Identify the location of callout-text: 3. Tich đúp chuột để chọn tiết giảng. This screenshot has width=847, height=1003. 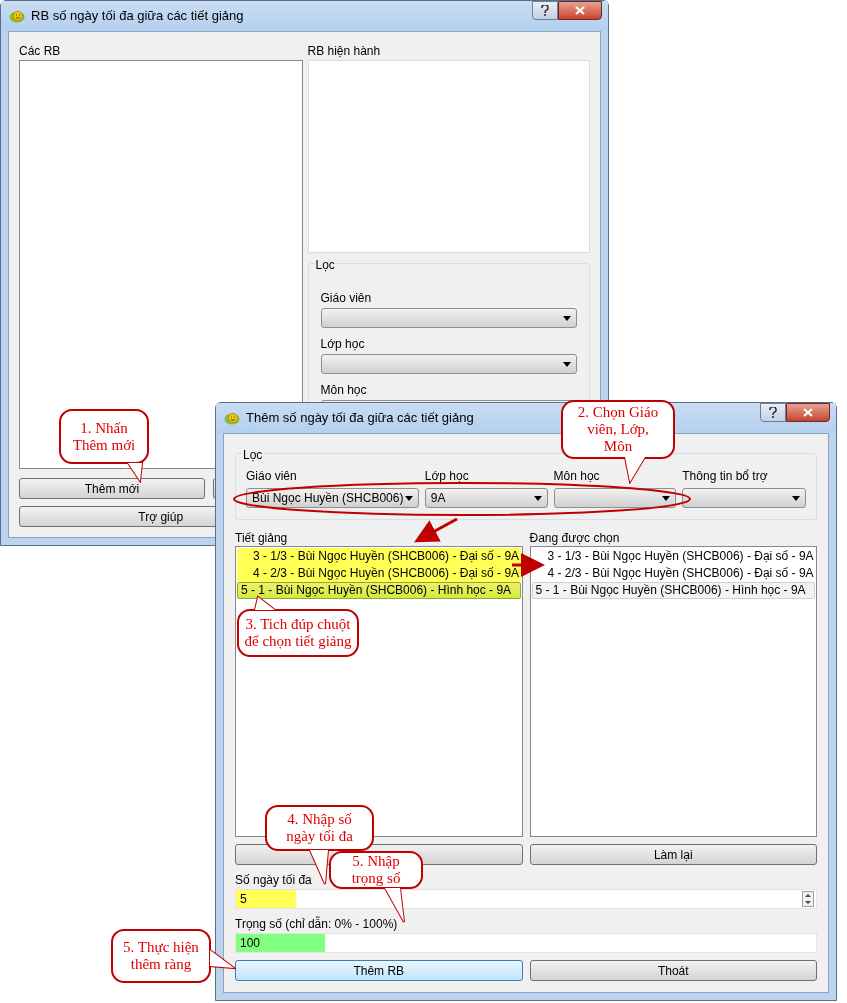
(298, 633).